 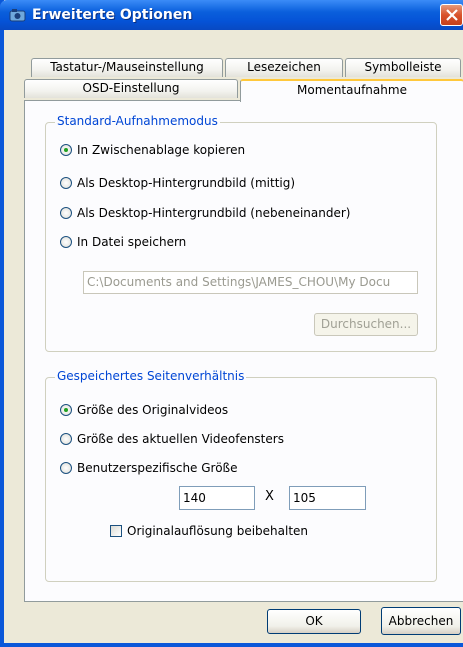 What do you see at coordinates (127, 67) in the screenshot?
I see `tab-tastatur-maus: Tastatur-/Mauseinstellung` at bounding box center [127, 67].